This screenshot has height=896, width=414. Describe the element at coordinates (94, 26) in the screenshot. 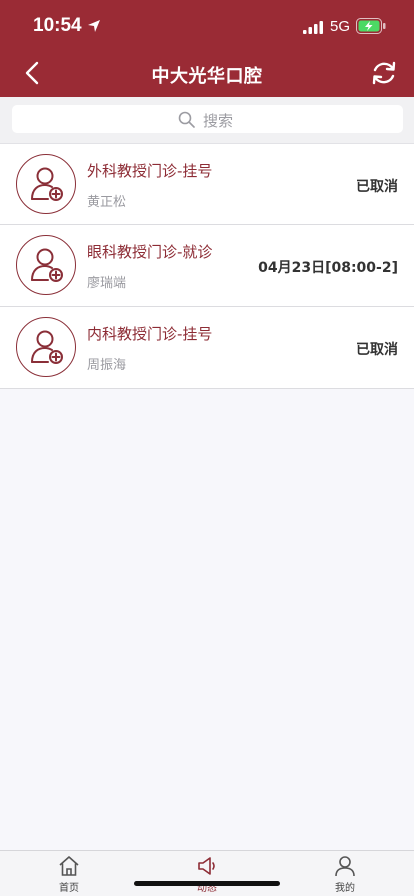

I see `location-arrow-icon` at that location.